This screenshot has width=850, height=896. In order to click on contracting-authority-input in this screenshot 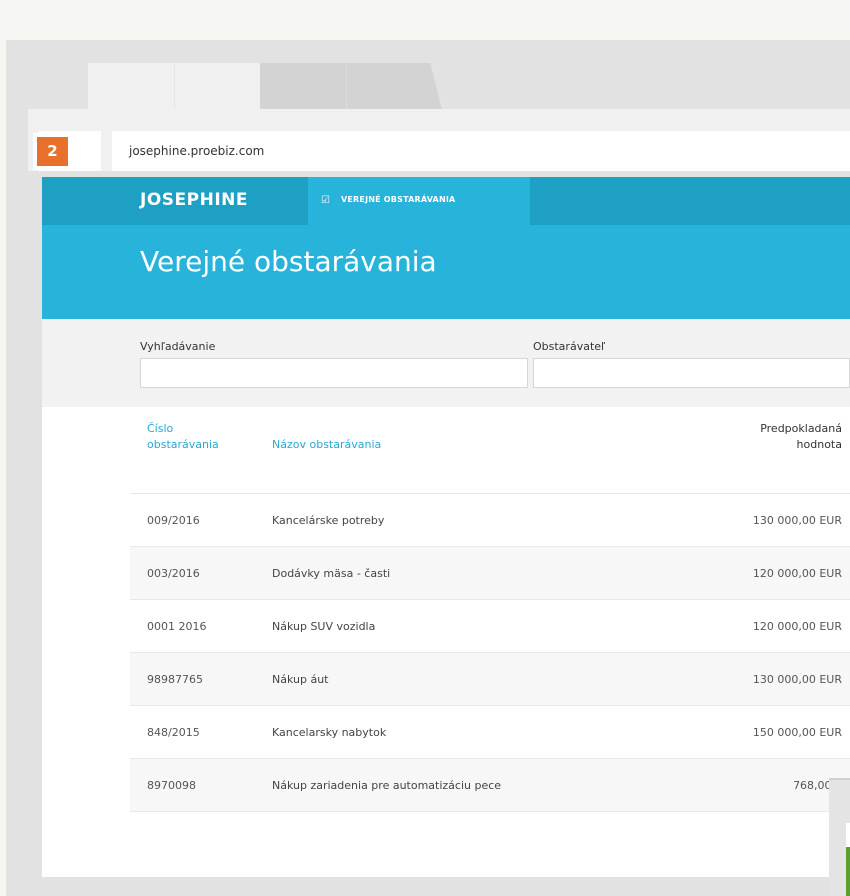, I will do `click(691, 373)`.